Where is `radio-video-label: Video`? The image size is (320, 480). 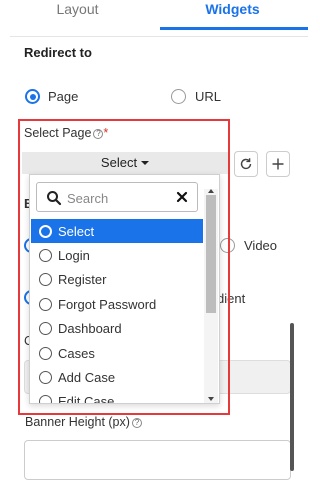
radio-video-label: Video is located at coordinates (261, 245).